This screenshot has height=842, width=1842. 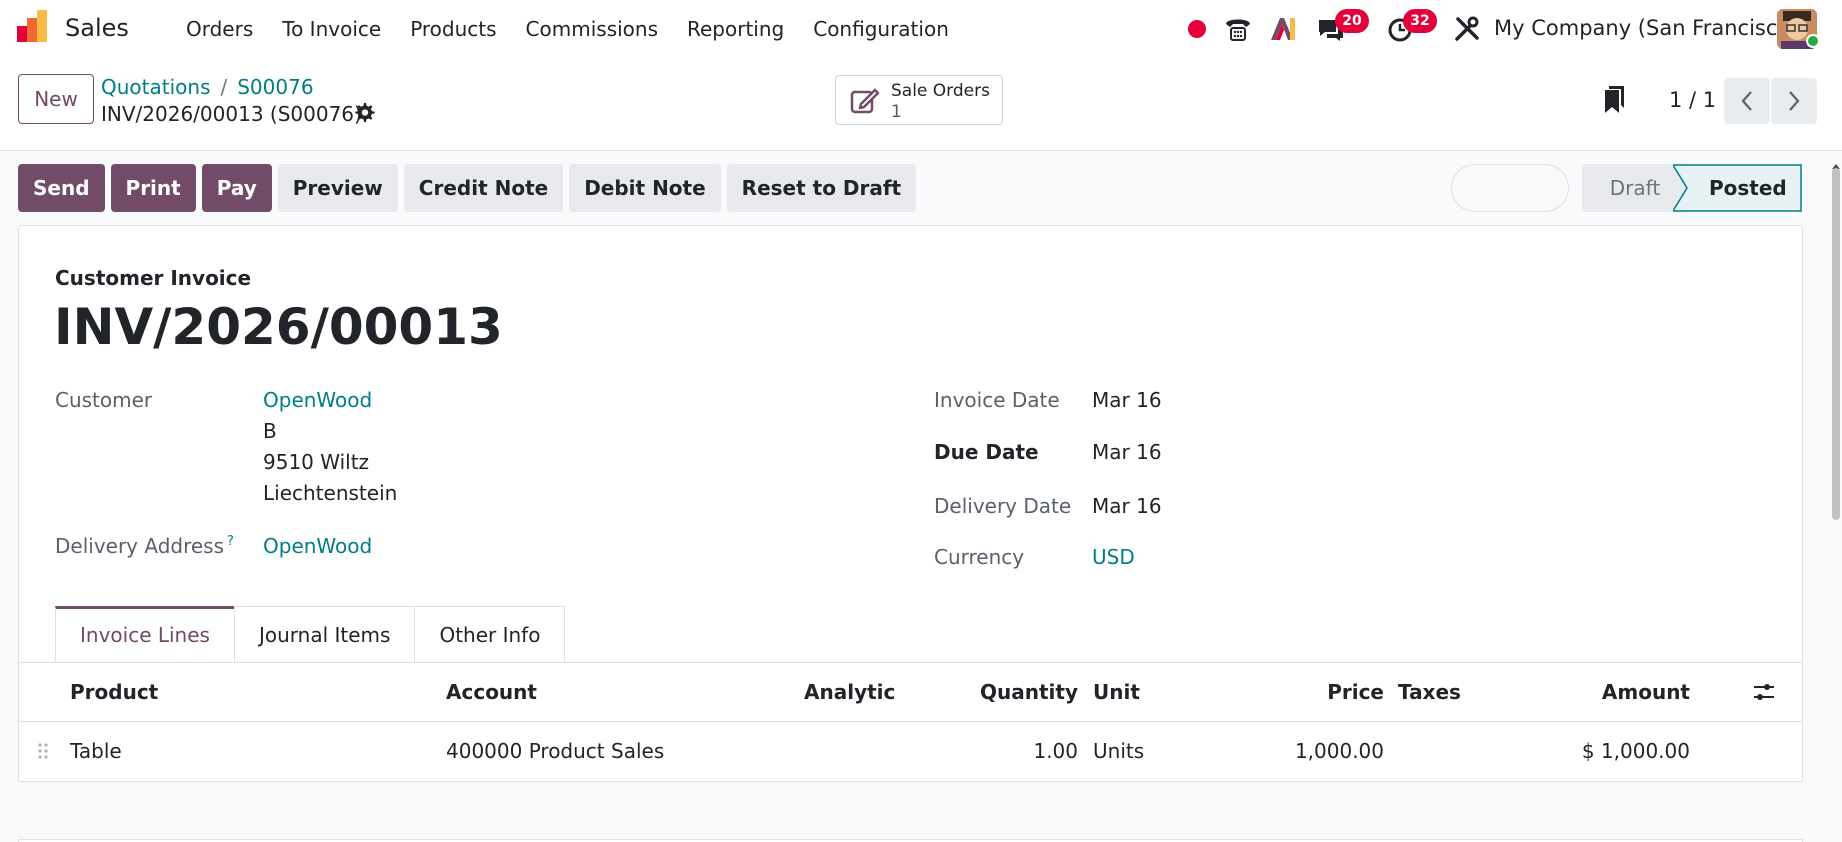 I want to click on address-line-1: B, so click(x=270, y=431).